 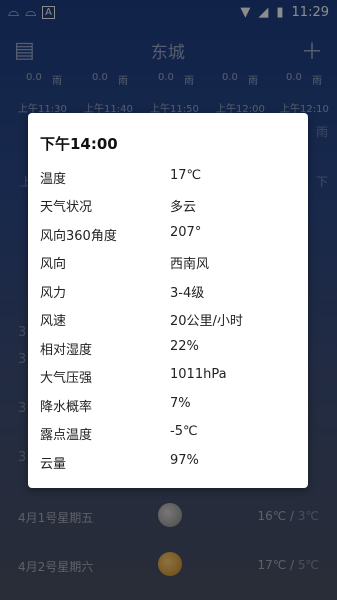 I want to click on detail-key: 天气状况, so click(x=66, y=207).